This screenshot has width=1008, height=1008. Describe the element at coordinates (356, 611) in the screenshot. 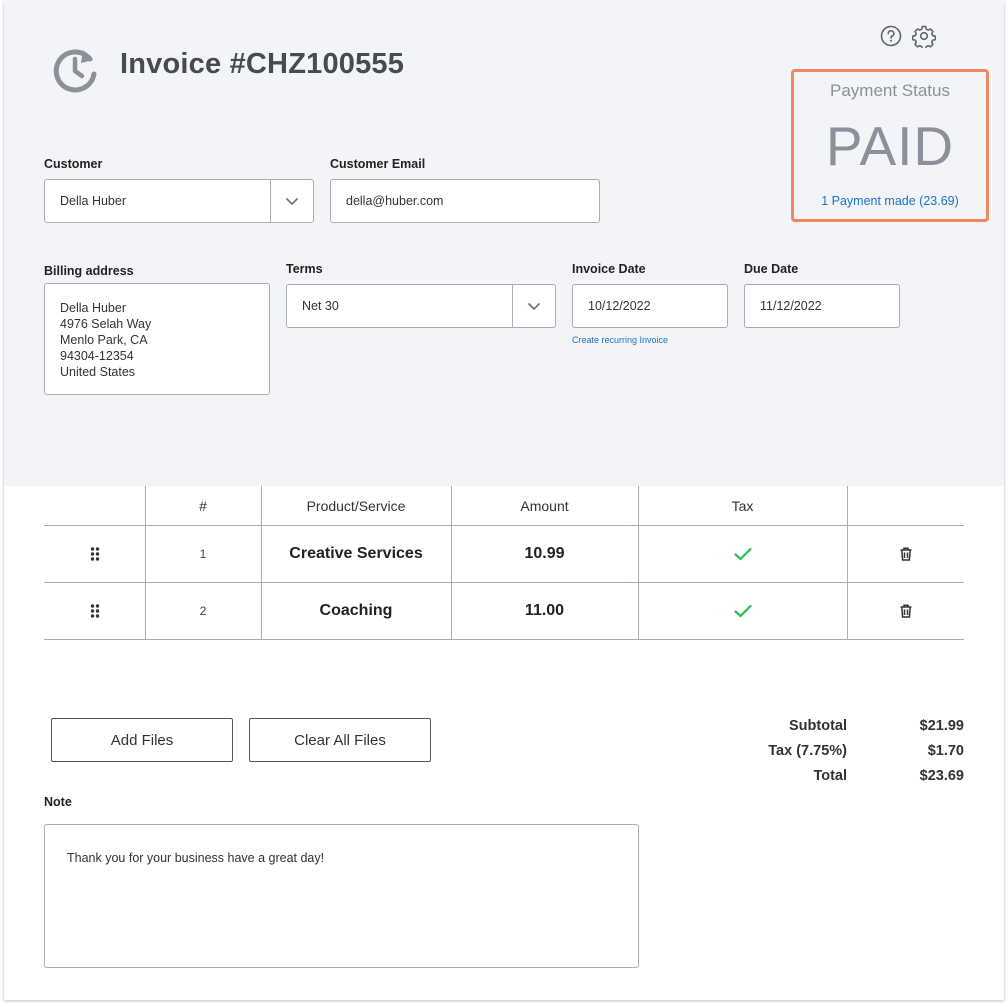

I see `row-product: Coaching` at that location.